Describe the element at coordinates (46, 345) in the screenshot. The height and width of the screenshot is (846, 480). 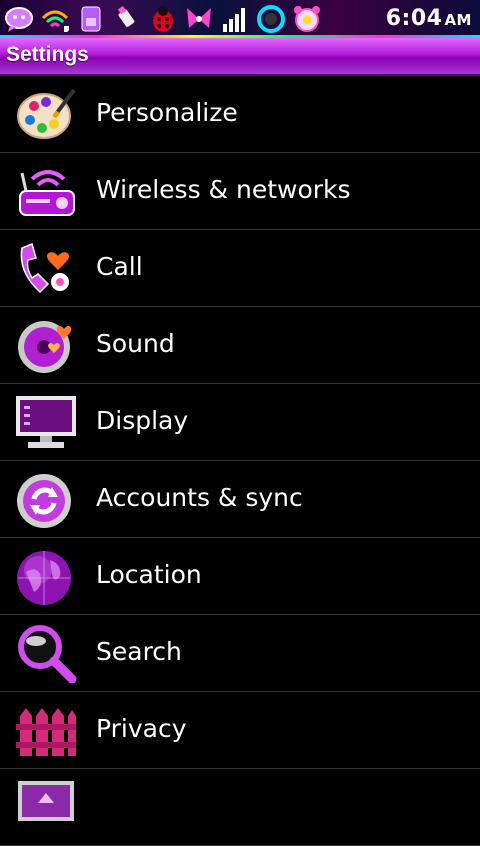
I see `speaker-disc-icon` at that location.